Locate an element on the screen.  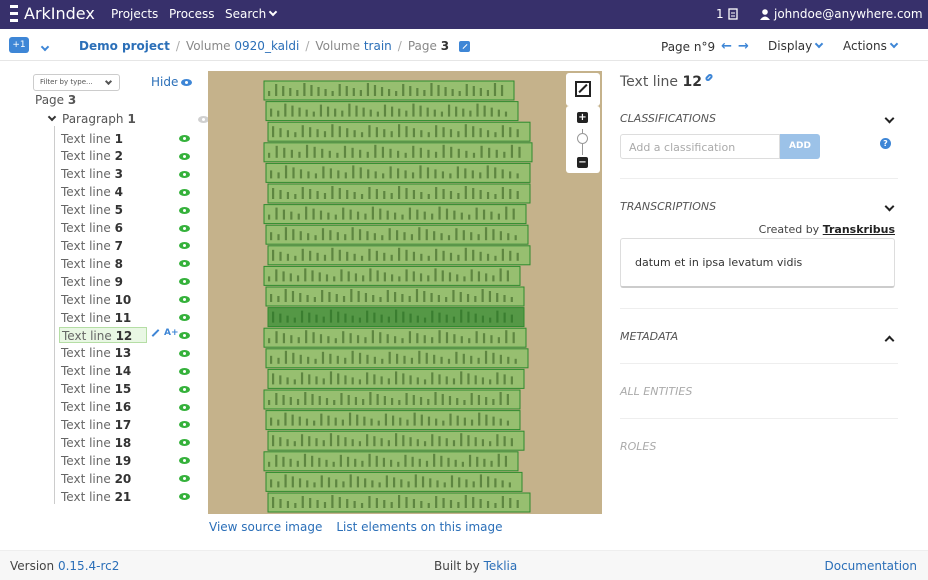
text-line-label: Text line 14 is located at coordinates (103, 371).